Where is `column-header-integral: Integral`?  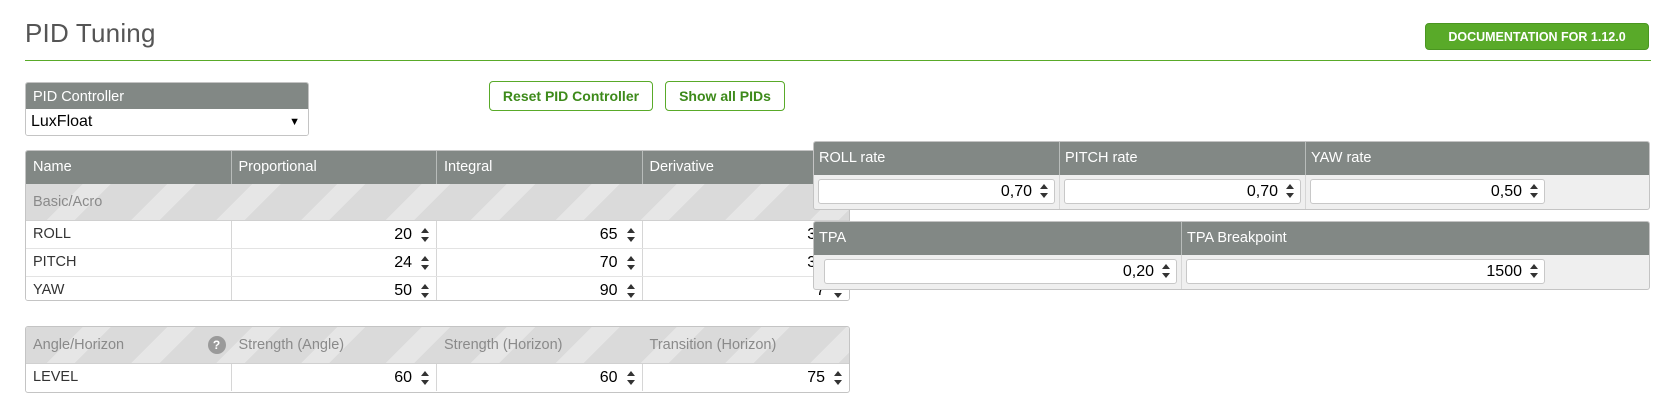 column-header-integral: Integral is located at coordinates (540, 167).